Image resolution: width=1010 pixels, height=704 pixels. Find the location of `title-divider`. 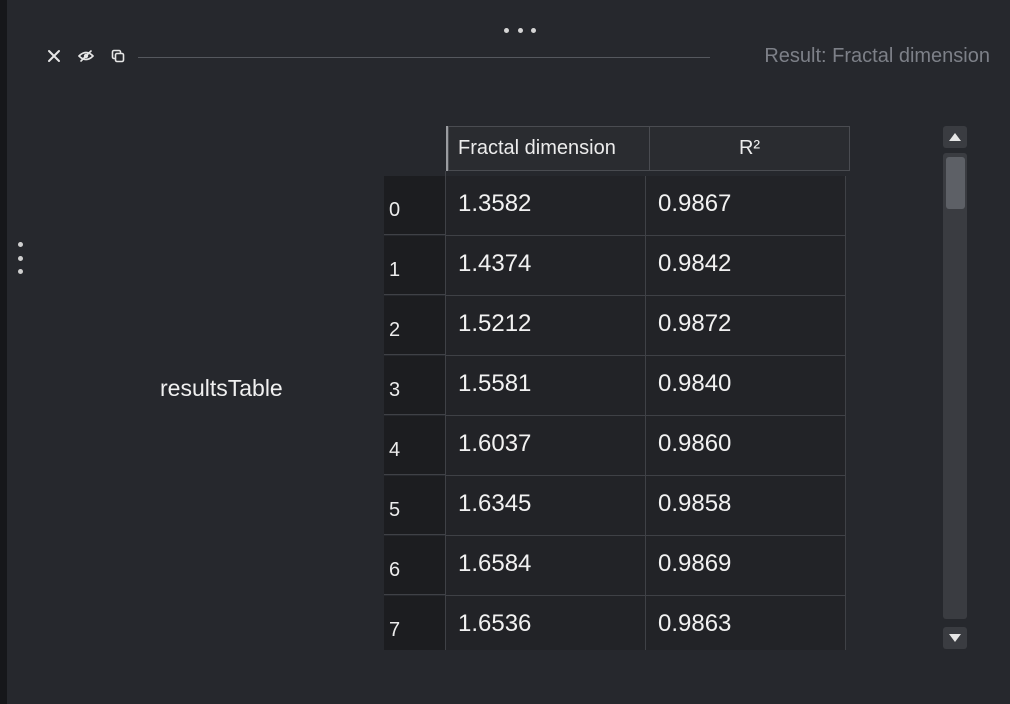

title-divider is located at coordinates (424, 57).